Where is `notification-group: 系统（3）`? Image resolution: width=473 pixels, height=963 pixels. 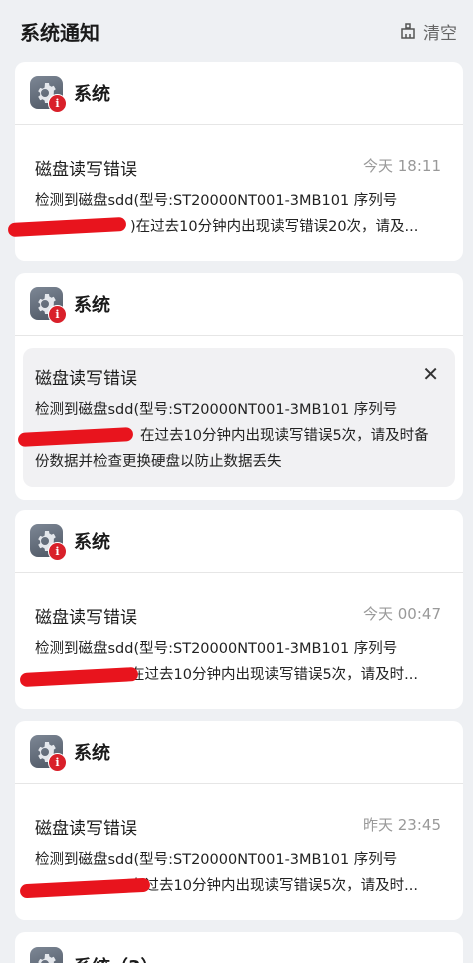
notification-group: 系统（3） is located at coordinates (239, 947).